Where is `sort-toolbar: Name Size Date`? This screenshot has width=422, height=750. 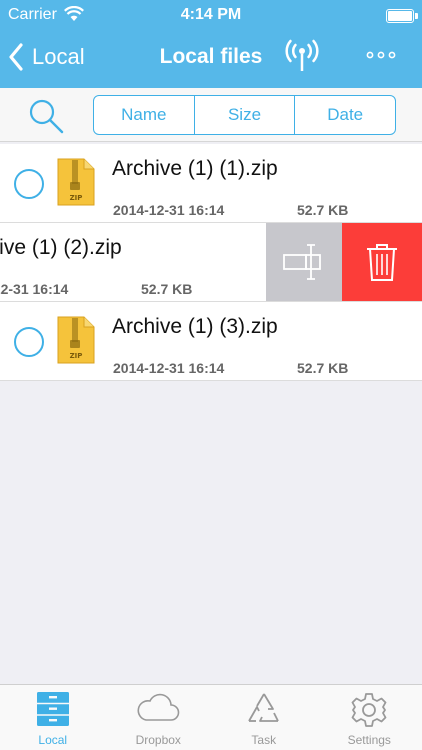 sort-toolbar: Name Size Date is located at coordinates (211, 115).